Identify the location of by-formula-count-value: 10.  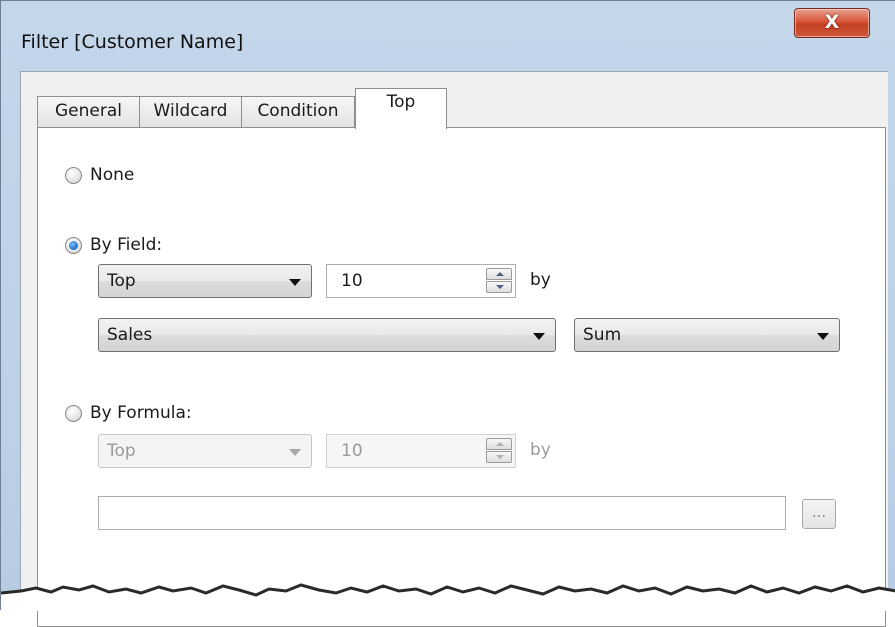
(352, 451).